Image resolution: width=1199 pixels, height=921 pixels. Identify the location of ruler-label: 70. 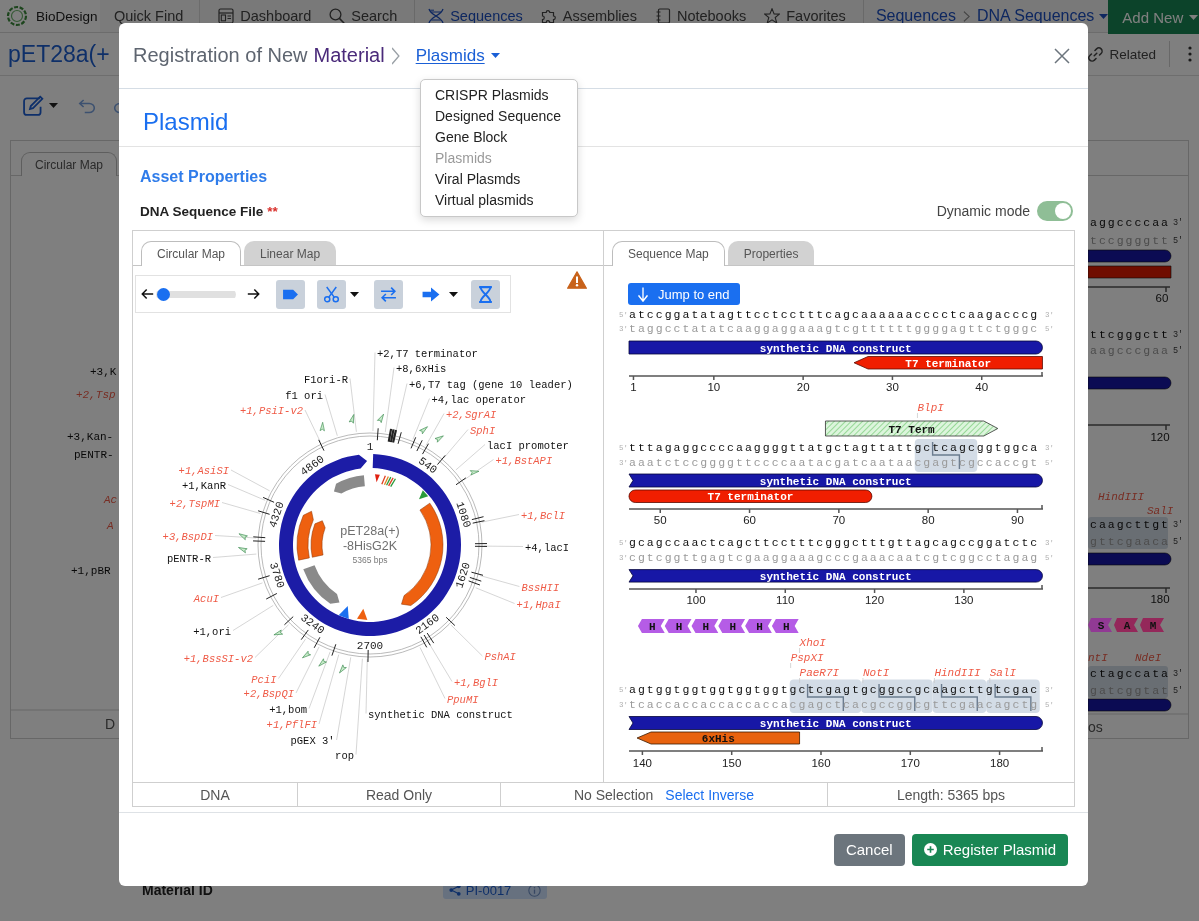
(839, 520).